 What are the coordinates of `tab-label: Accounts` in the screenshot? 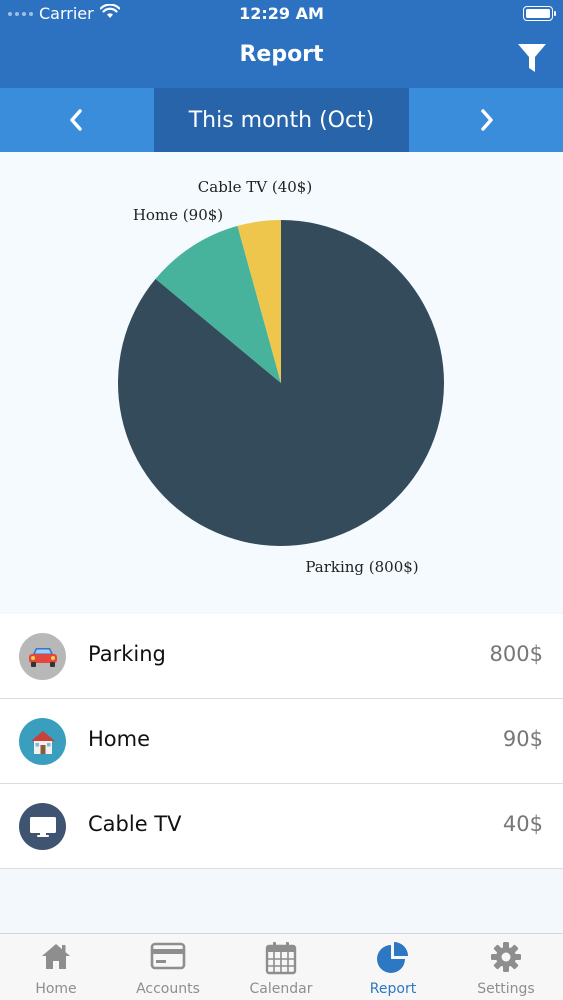 It's located at (168, 989).